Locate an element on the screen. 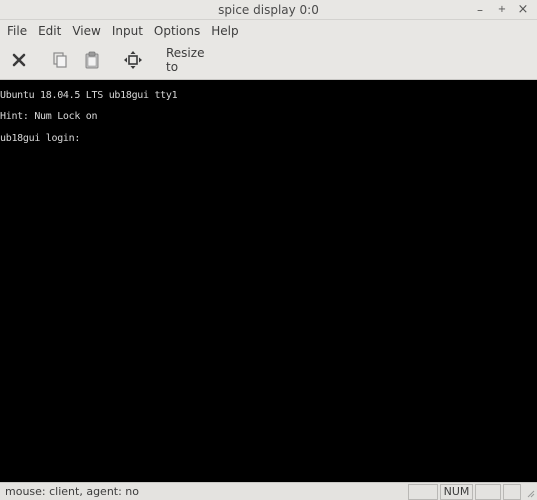 The image size is (537, 500). status-bar: mouse: client, agent: no NUM is located at coordinates (268, 491).